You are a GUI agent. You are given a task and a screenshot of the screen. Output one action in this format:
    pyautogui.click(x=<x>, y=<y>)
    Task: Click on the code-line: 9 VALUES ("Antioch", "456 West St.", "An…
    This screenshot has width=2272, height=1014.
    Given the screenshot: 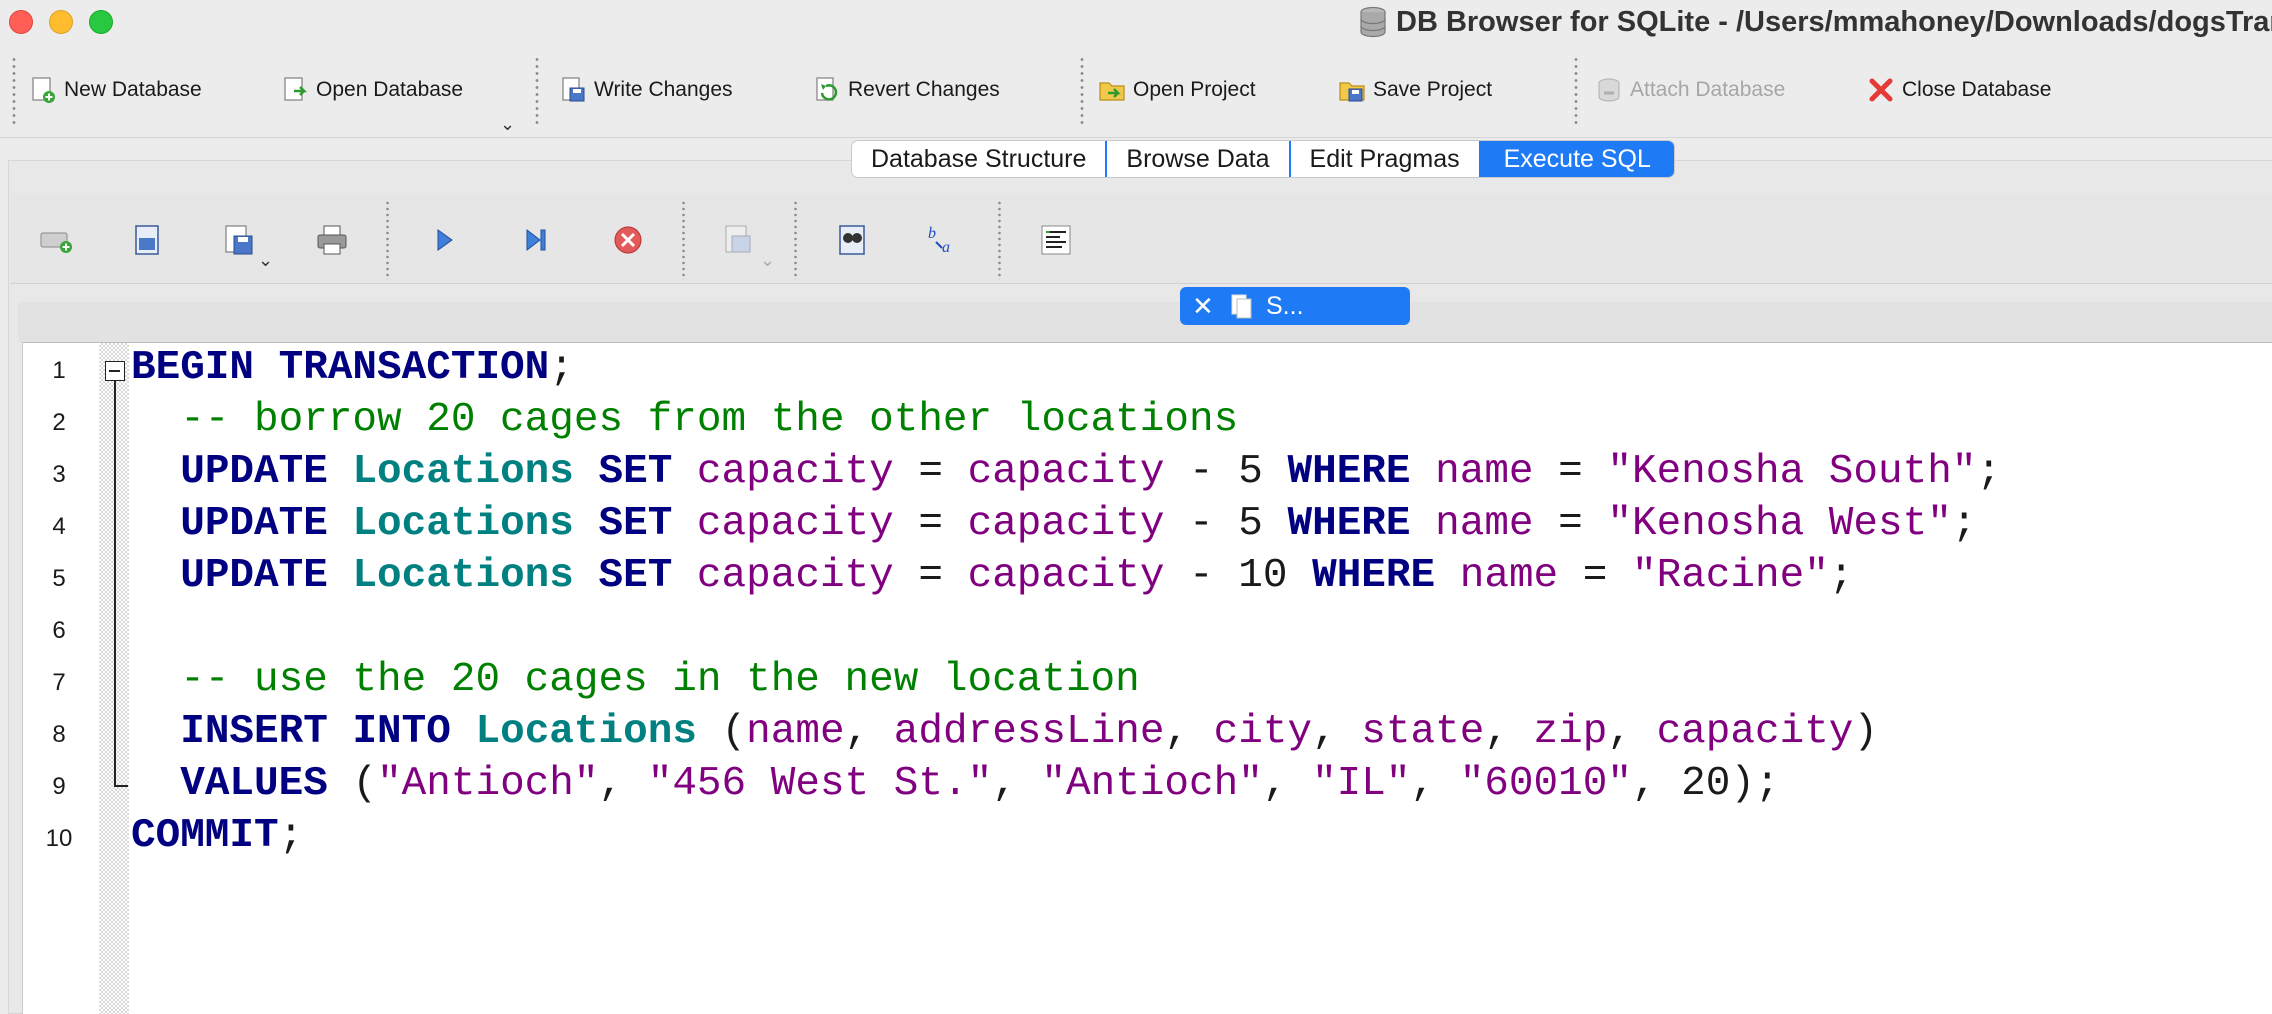 What is the action you would take?
    pyautogui.click(x=1147, y=785)
    